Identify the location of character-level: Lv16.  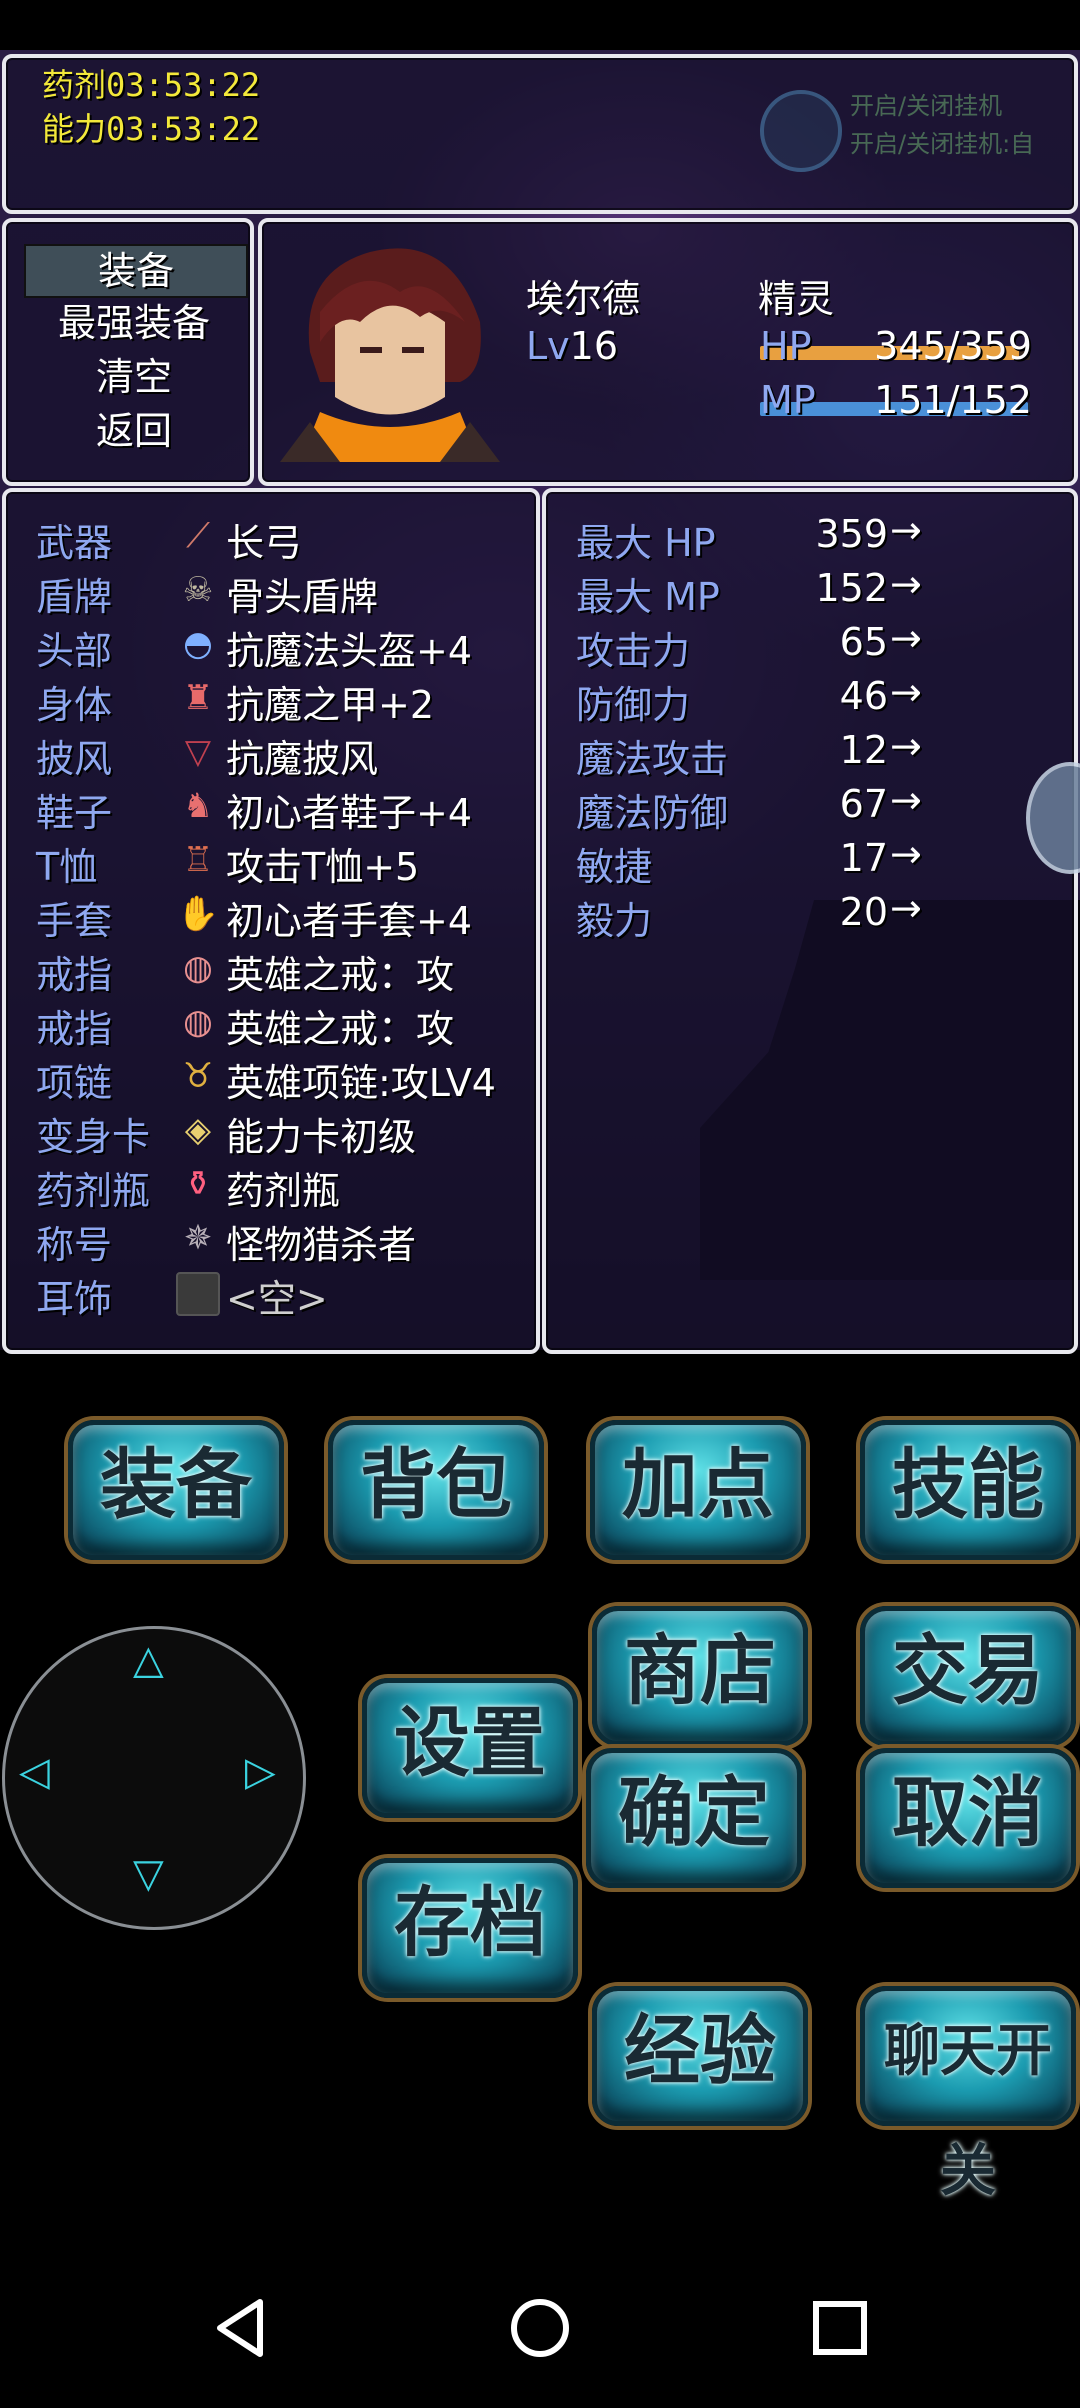
(572, 346).